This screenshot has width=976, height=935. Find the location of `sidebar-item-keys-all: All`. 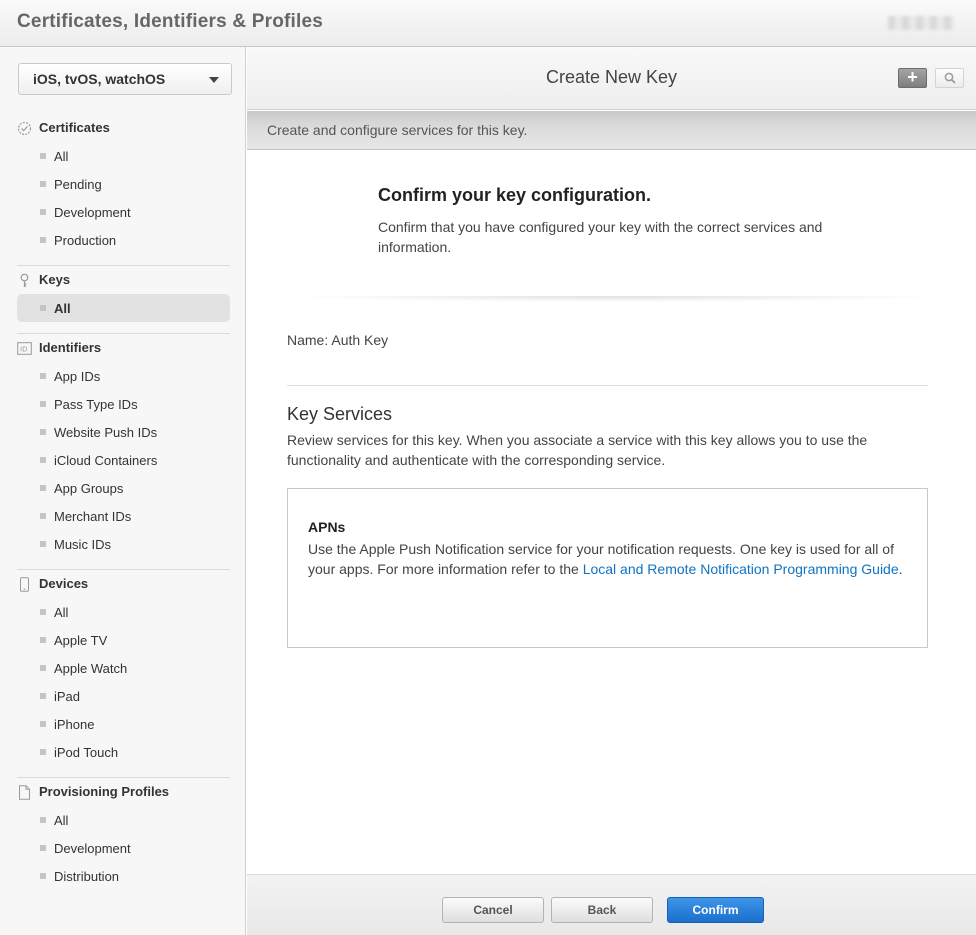

sidebar-item-keys-all: All is located at coordinates (123, 308).